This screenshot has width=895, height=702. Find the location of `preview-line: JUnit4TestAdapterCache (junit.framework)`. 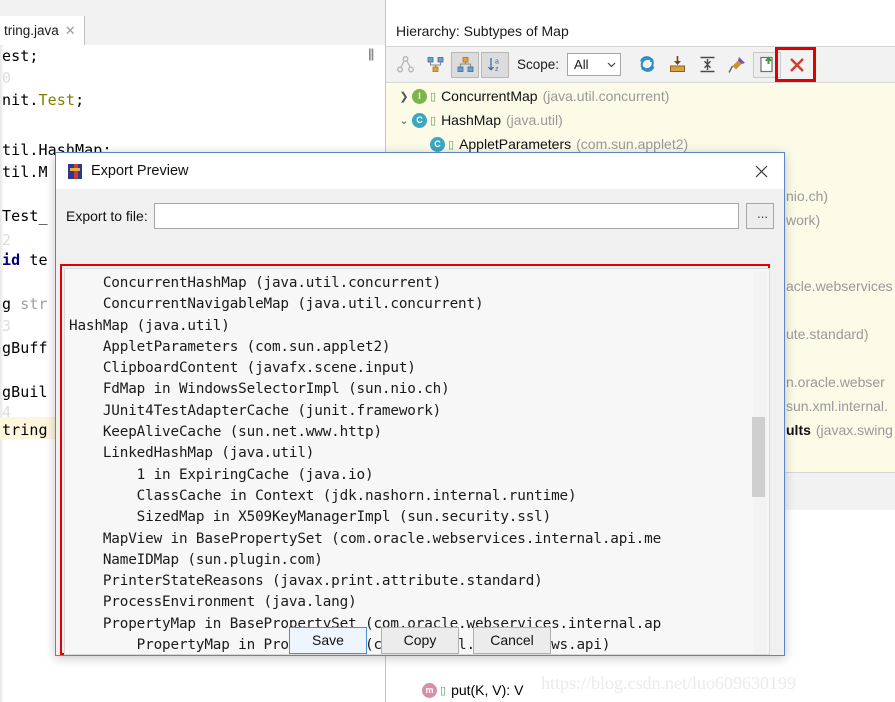

preview-line: JUnit4TestAdapterCache (junit.framework) is located at coordinates (255, 410).